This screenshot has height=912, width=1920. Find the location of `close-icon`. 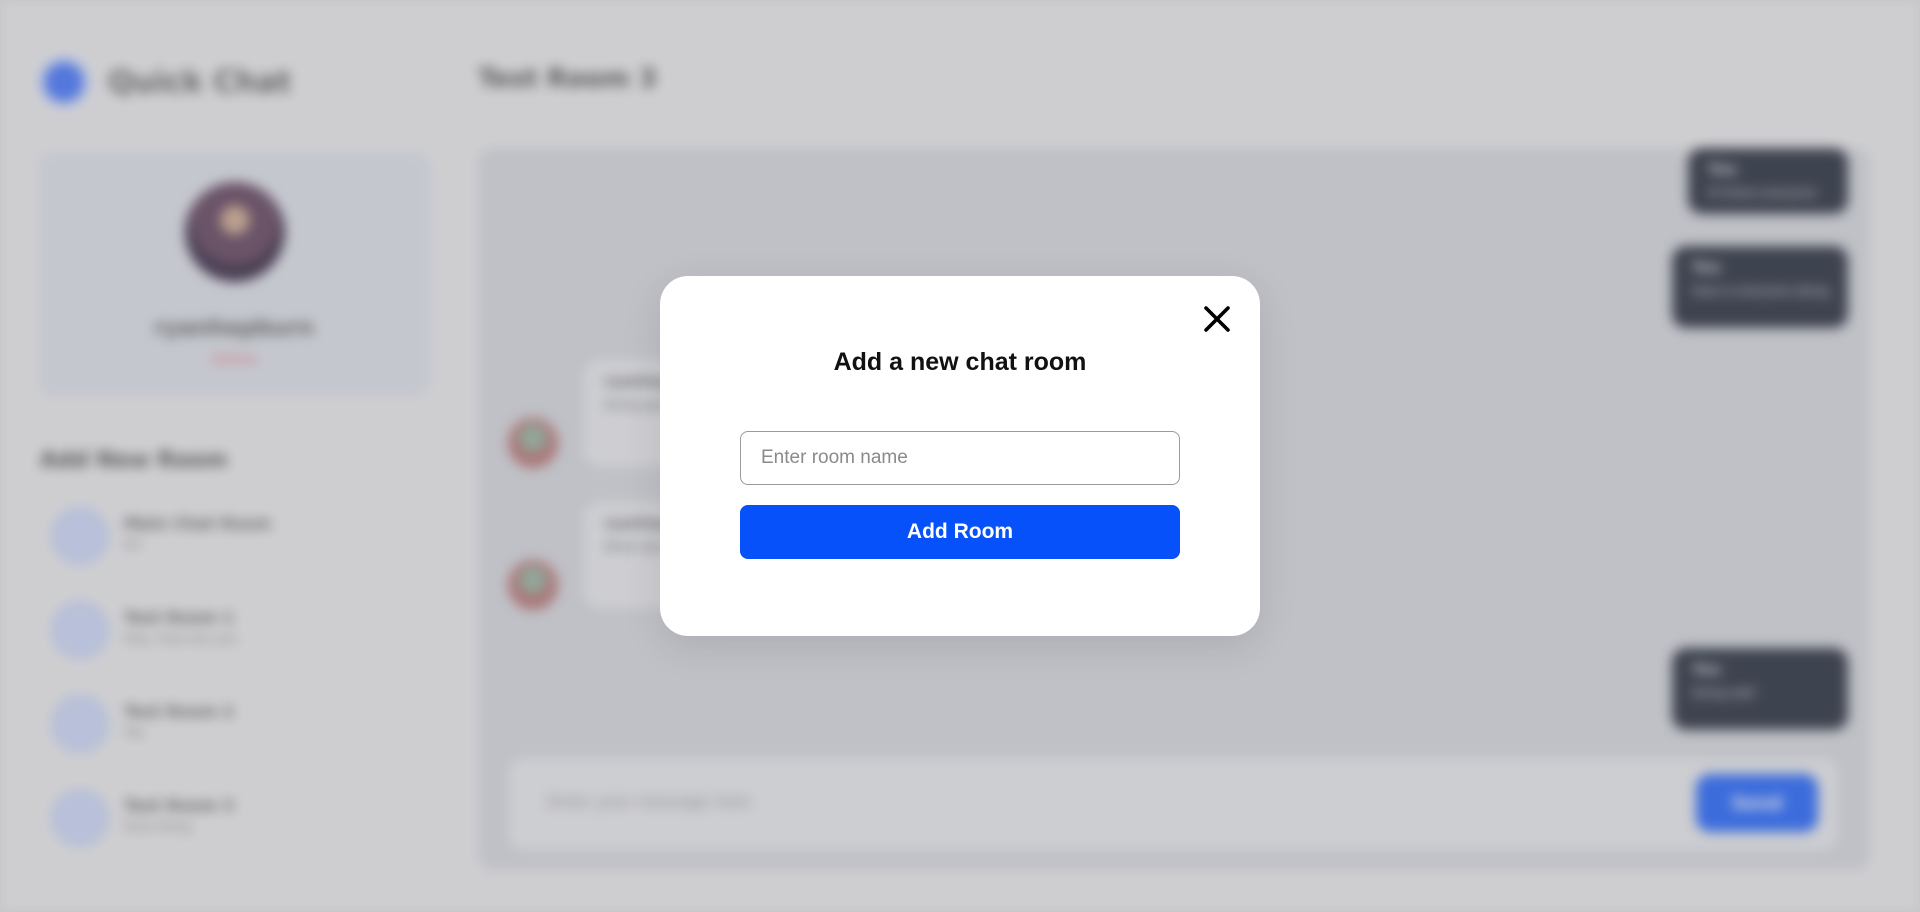

close-icon is located at coordinates (1217, 319).